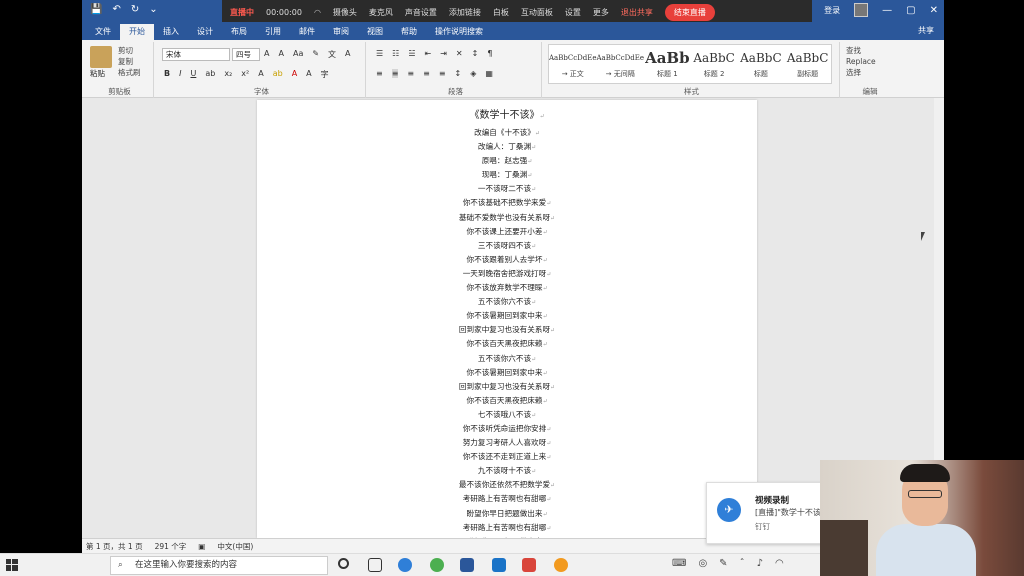 This screenshot has height=576, width=1024. I want to click on save-icon: 💾, so click(96, 9).